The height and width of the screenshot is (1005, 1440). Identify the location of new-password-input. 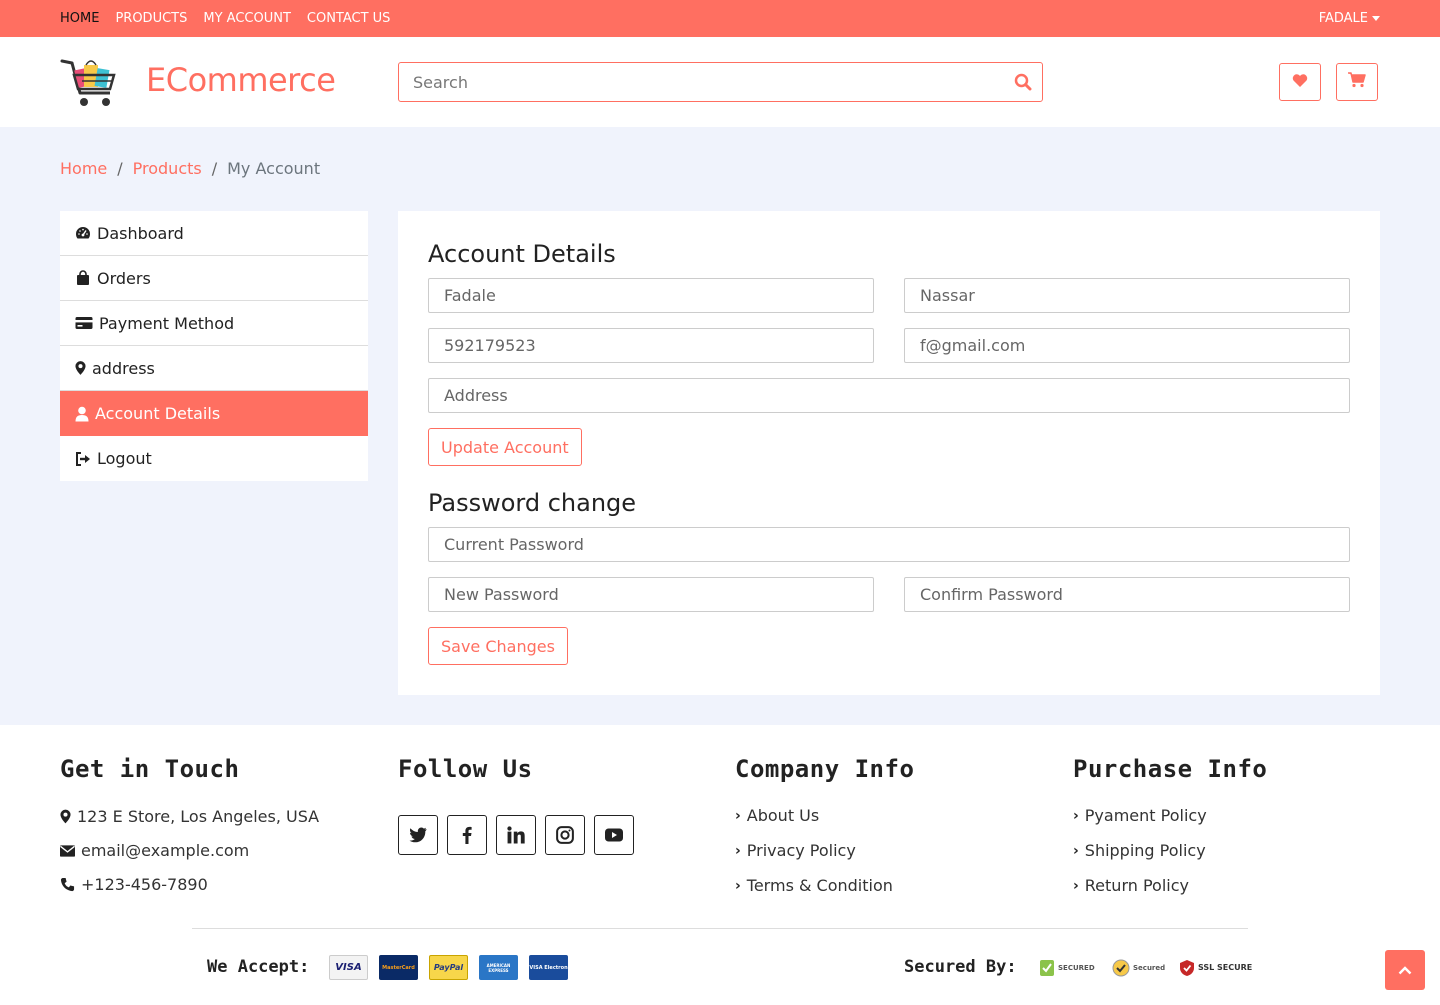
(651, 594).